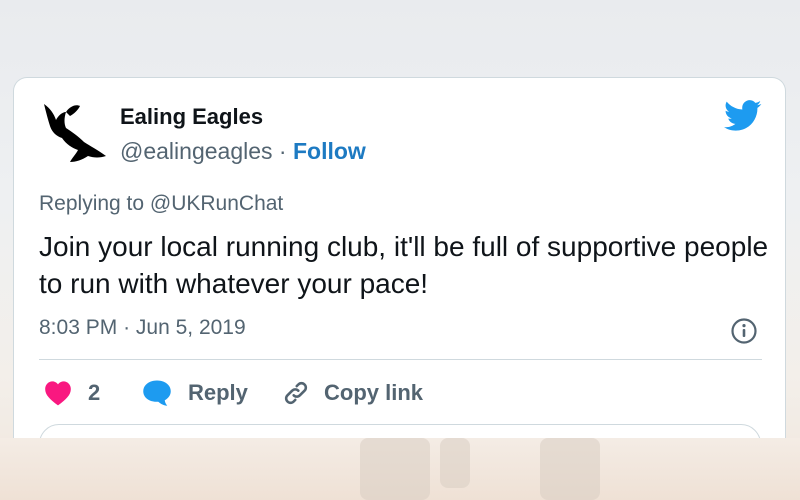 The height and width of the screenshot is (500, 800). Describe the element at coordinates (329, 151) in the screenshot. I see `follow-button: Follow` at that location.